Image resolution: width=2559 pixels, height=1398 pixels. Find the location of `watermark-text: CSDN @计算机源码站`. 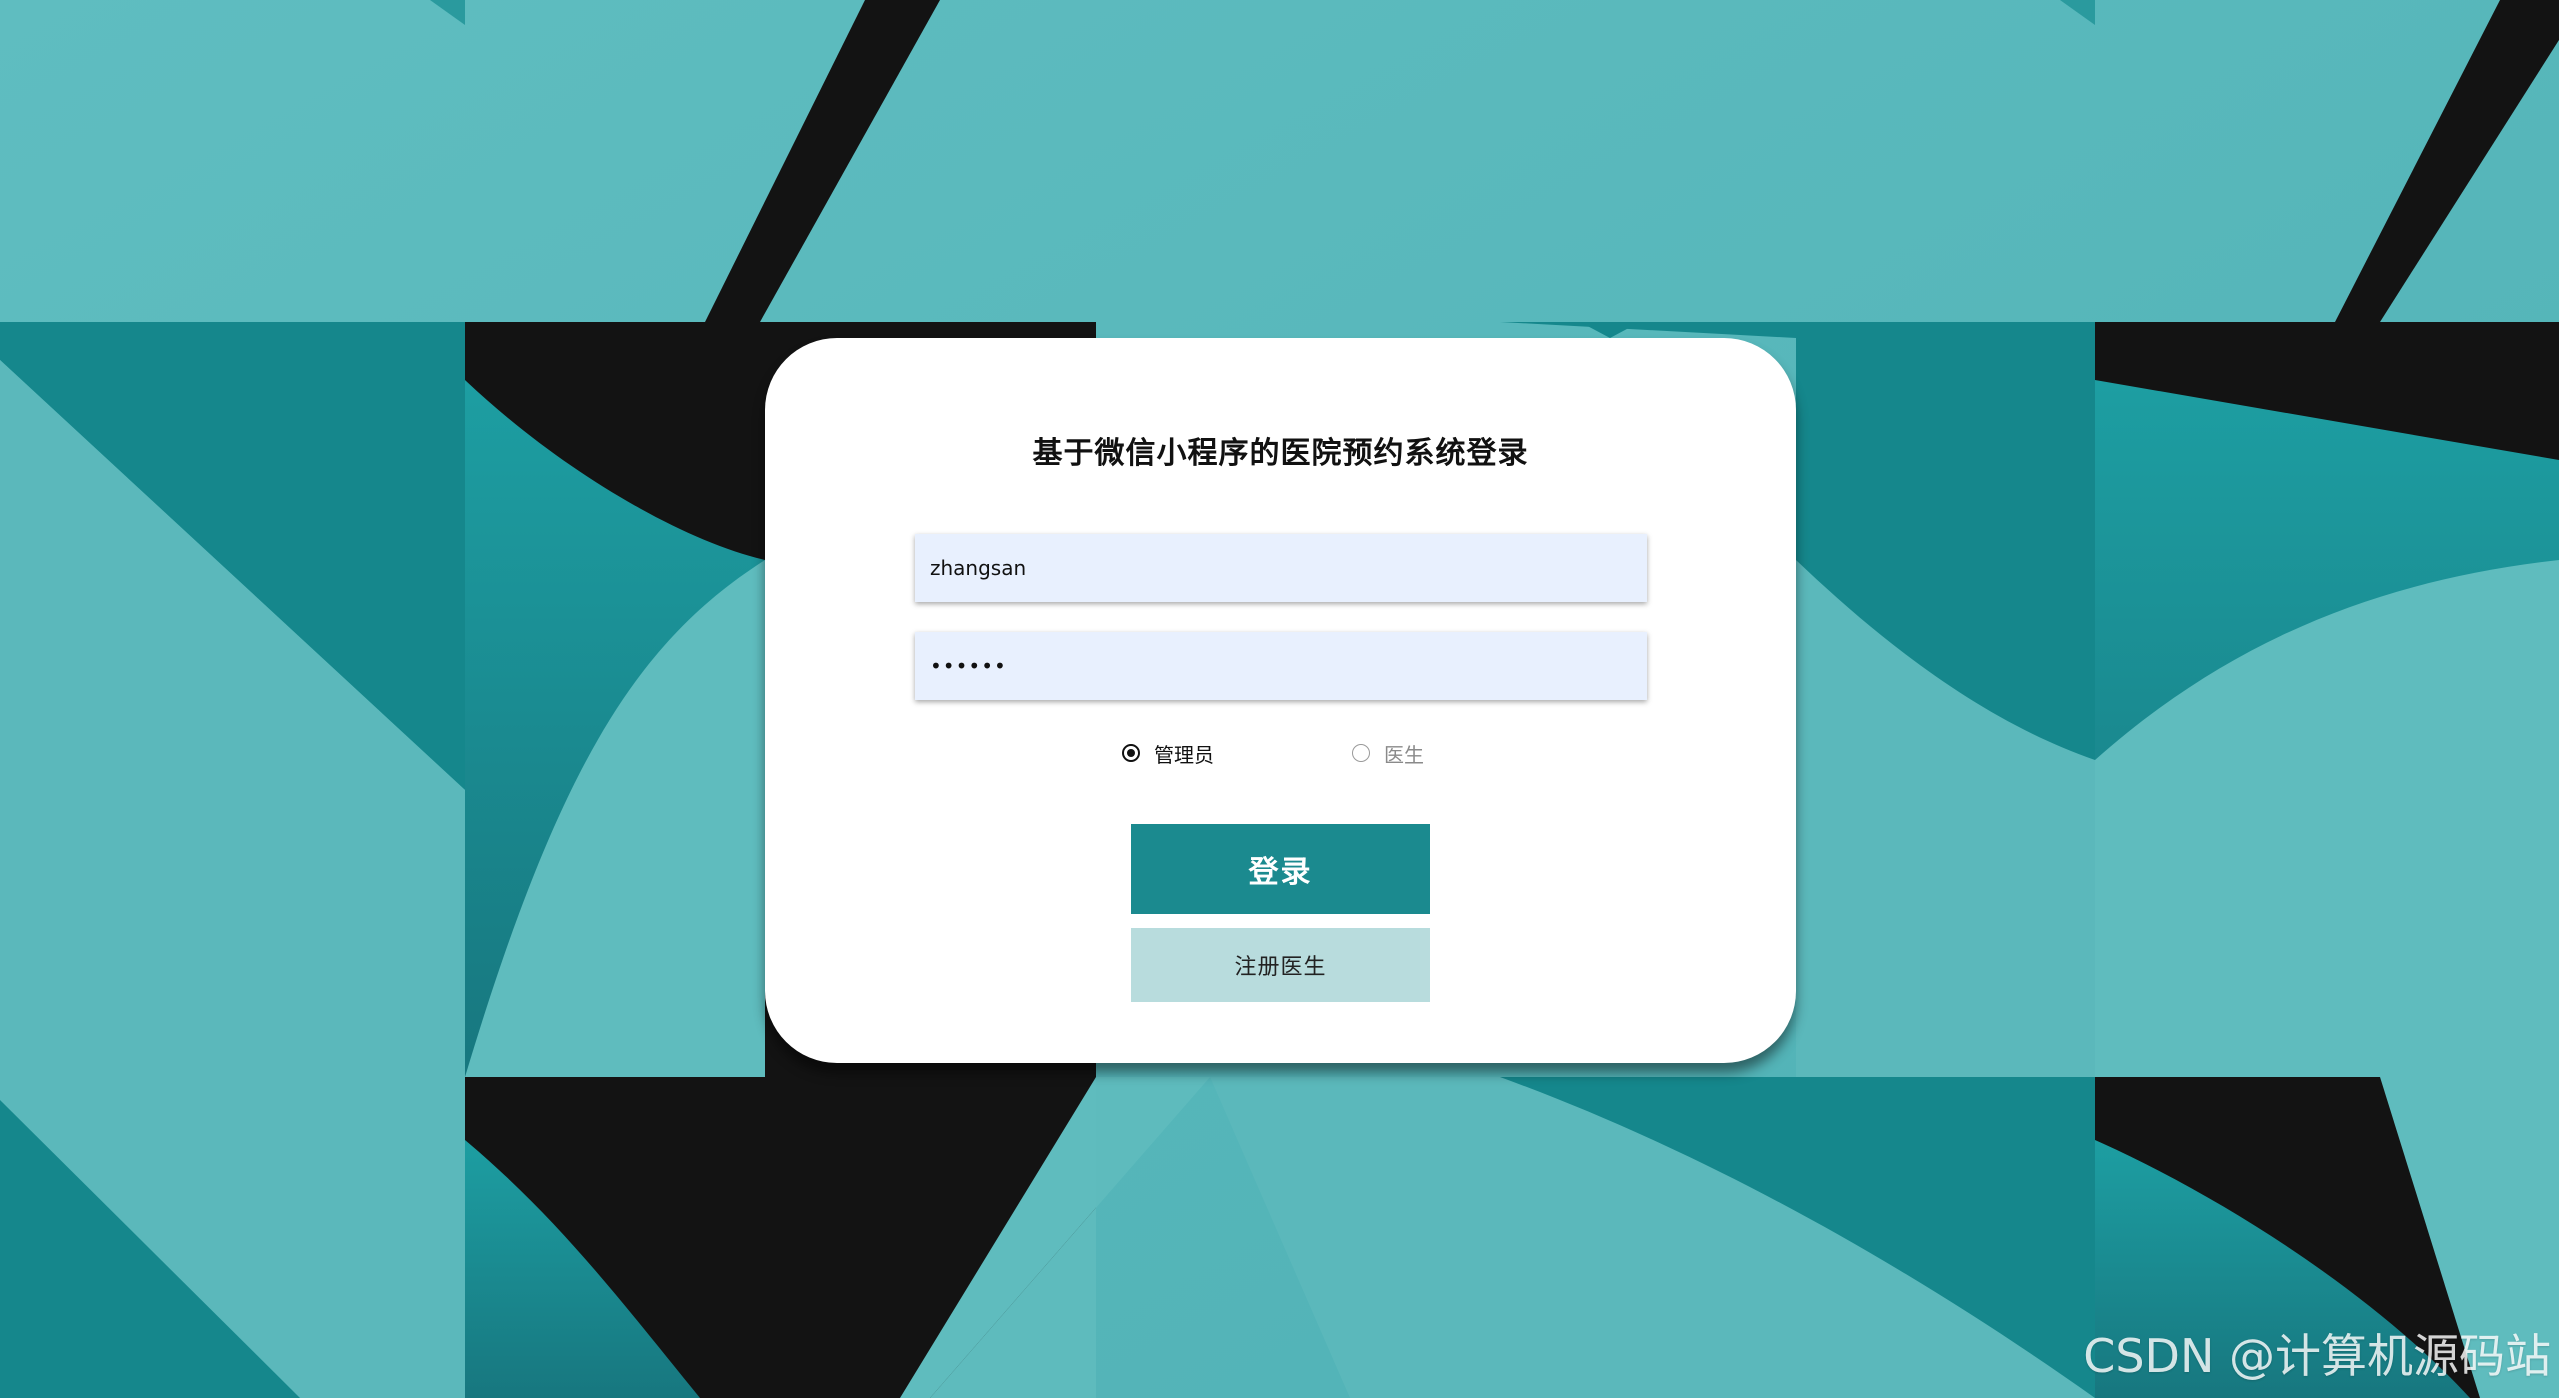

watermark-text: CSDN @计算机源码站 is located at coordinates (2317, 1356).